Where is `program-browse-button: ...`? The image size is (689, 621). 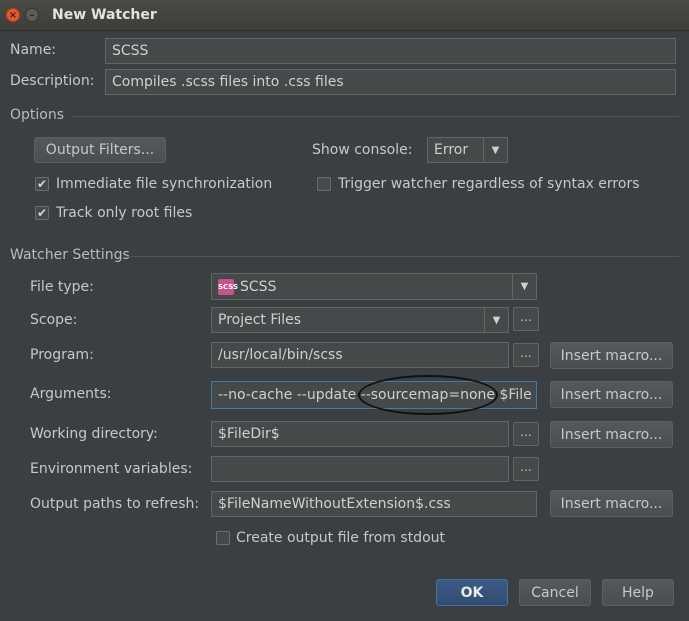 program-browse-button: ... is located at coordinates (526, 355).